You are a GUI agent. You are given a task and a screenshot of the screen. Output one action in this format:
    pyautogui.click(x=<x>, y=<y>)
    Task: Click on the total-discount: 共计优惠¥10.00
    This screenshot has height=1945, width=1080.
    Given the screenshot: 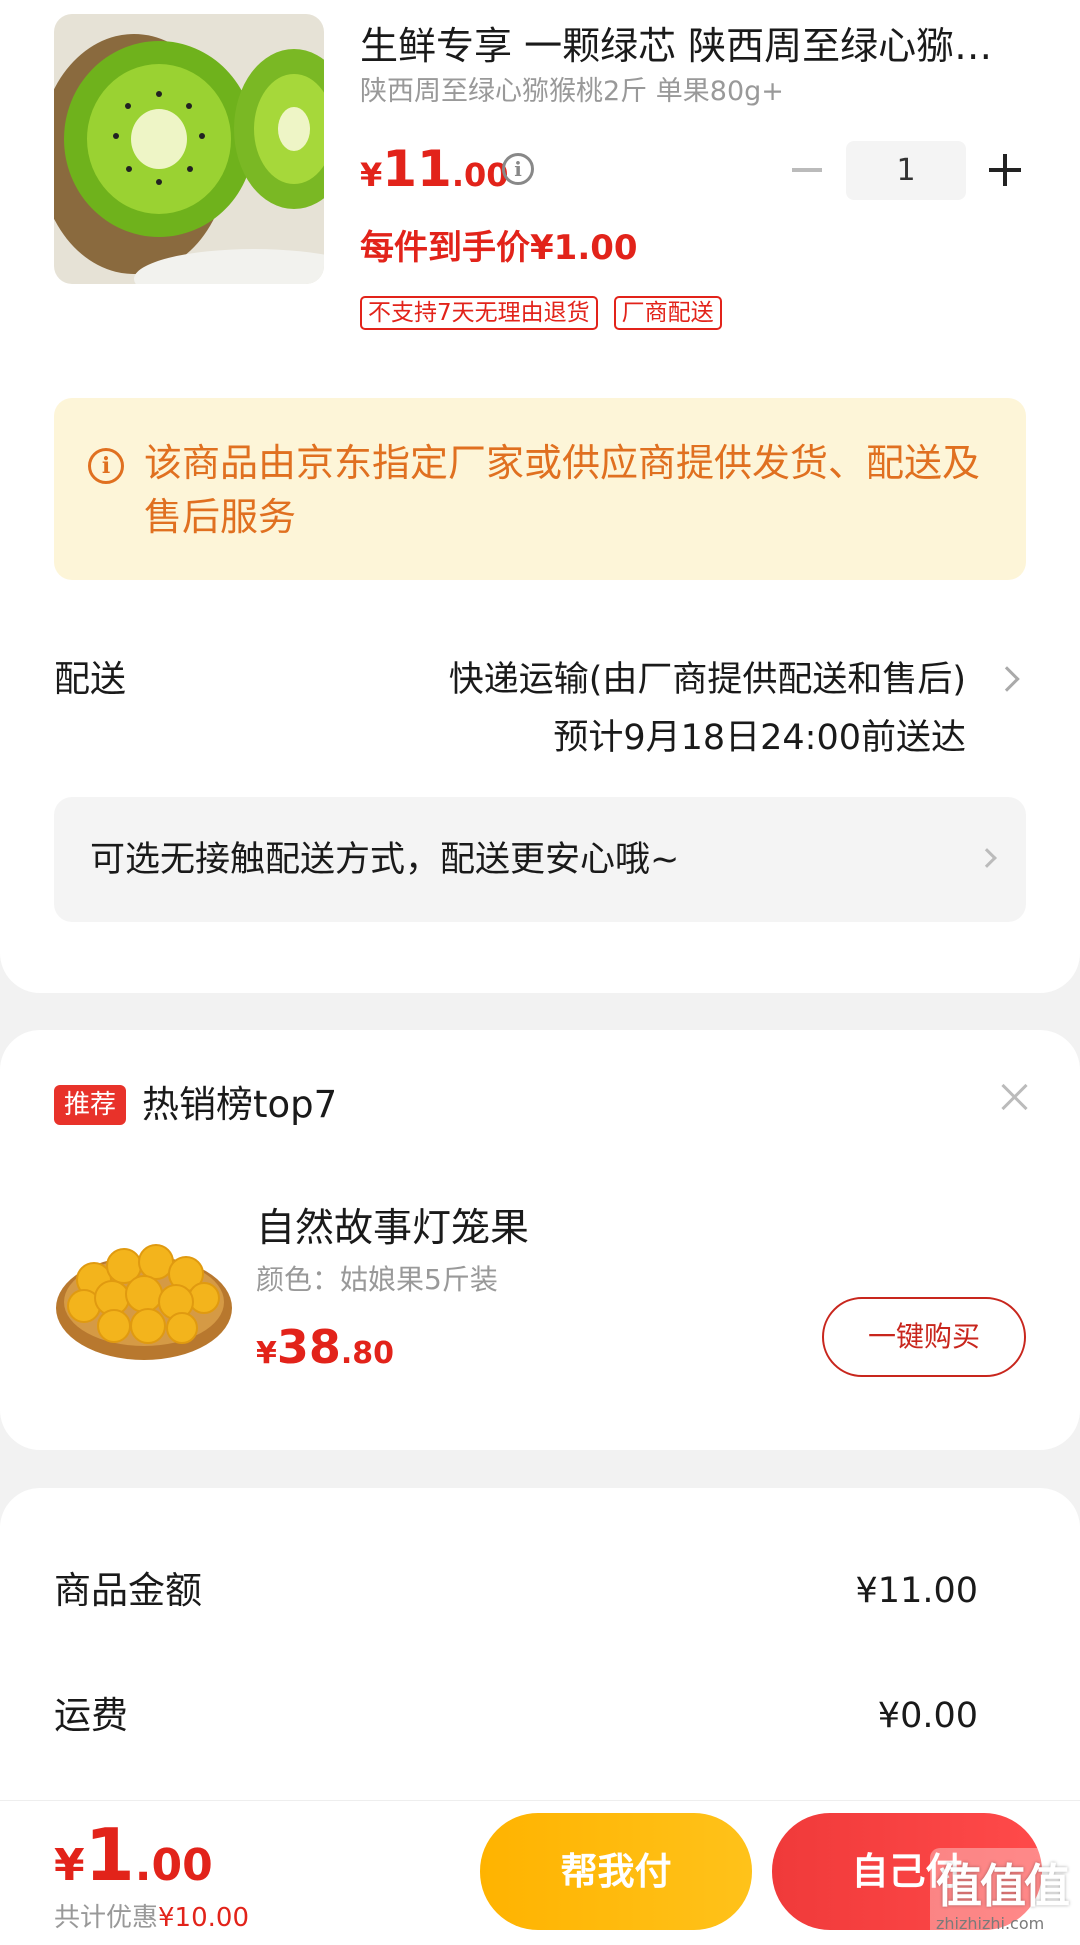 What is the action you would take?
    pyautogui.click(x=151, y=1915)
    